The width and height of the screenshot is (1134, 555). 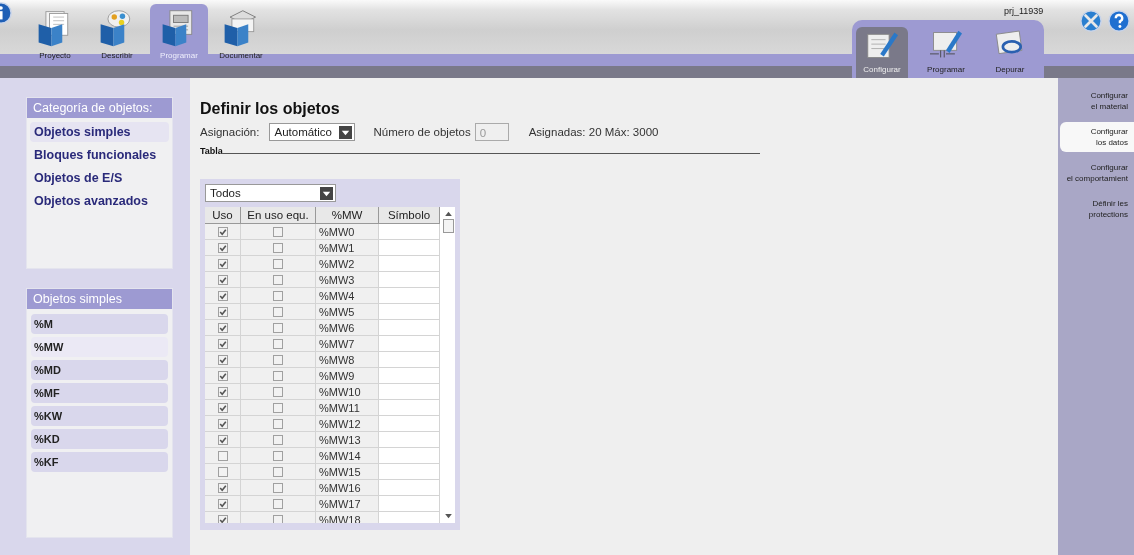 What do you see at coordinates (223, 215) in the screenshot?
I see `column-header: Uso` at bounding box center [223, 215].